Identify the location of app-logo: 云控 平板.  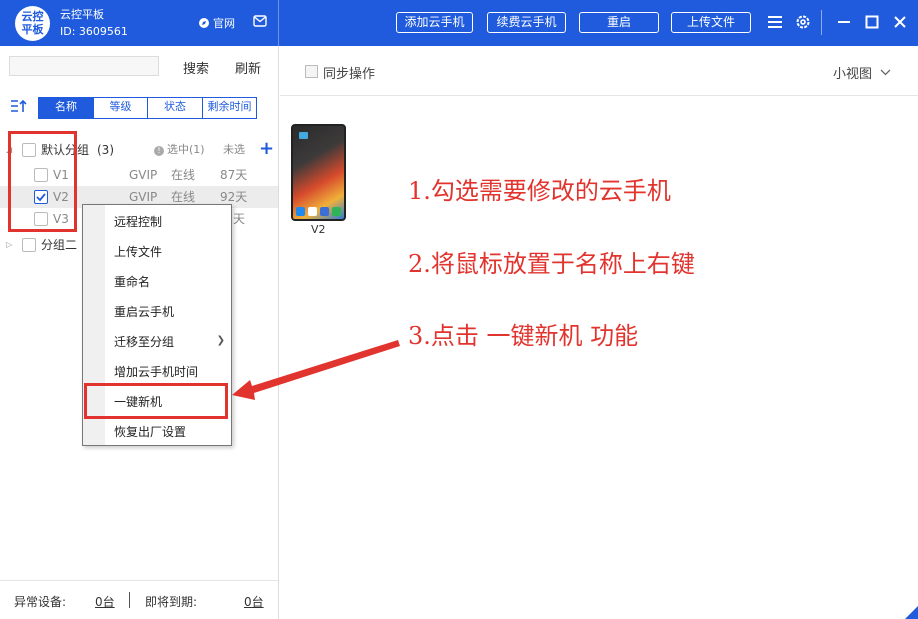
(32, 23).